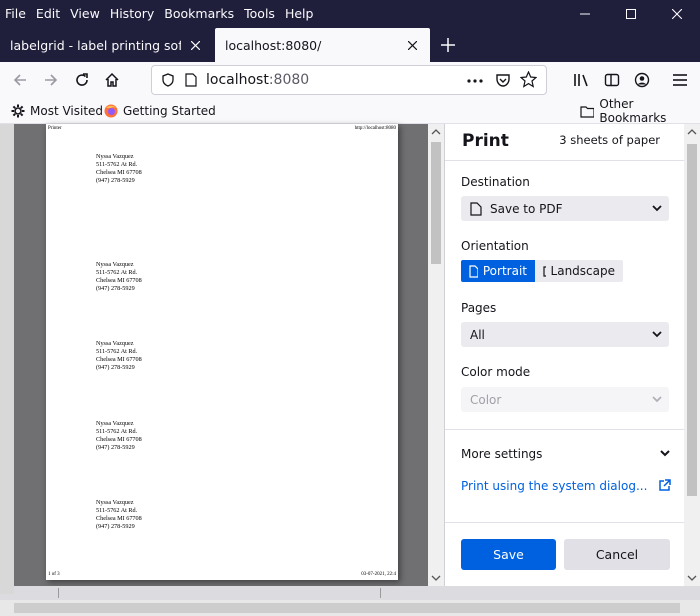 The height and width of the screenshot is (616, 700). I want to click on preview-scrollbar-thumb, so click(436, 203).